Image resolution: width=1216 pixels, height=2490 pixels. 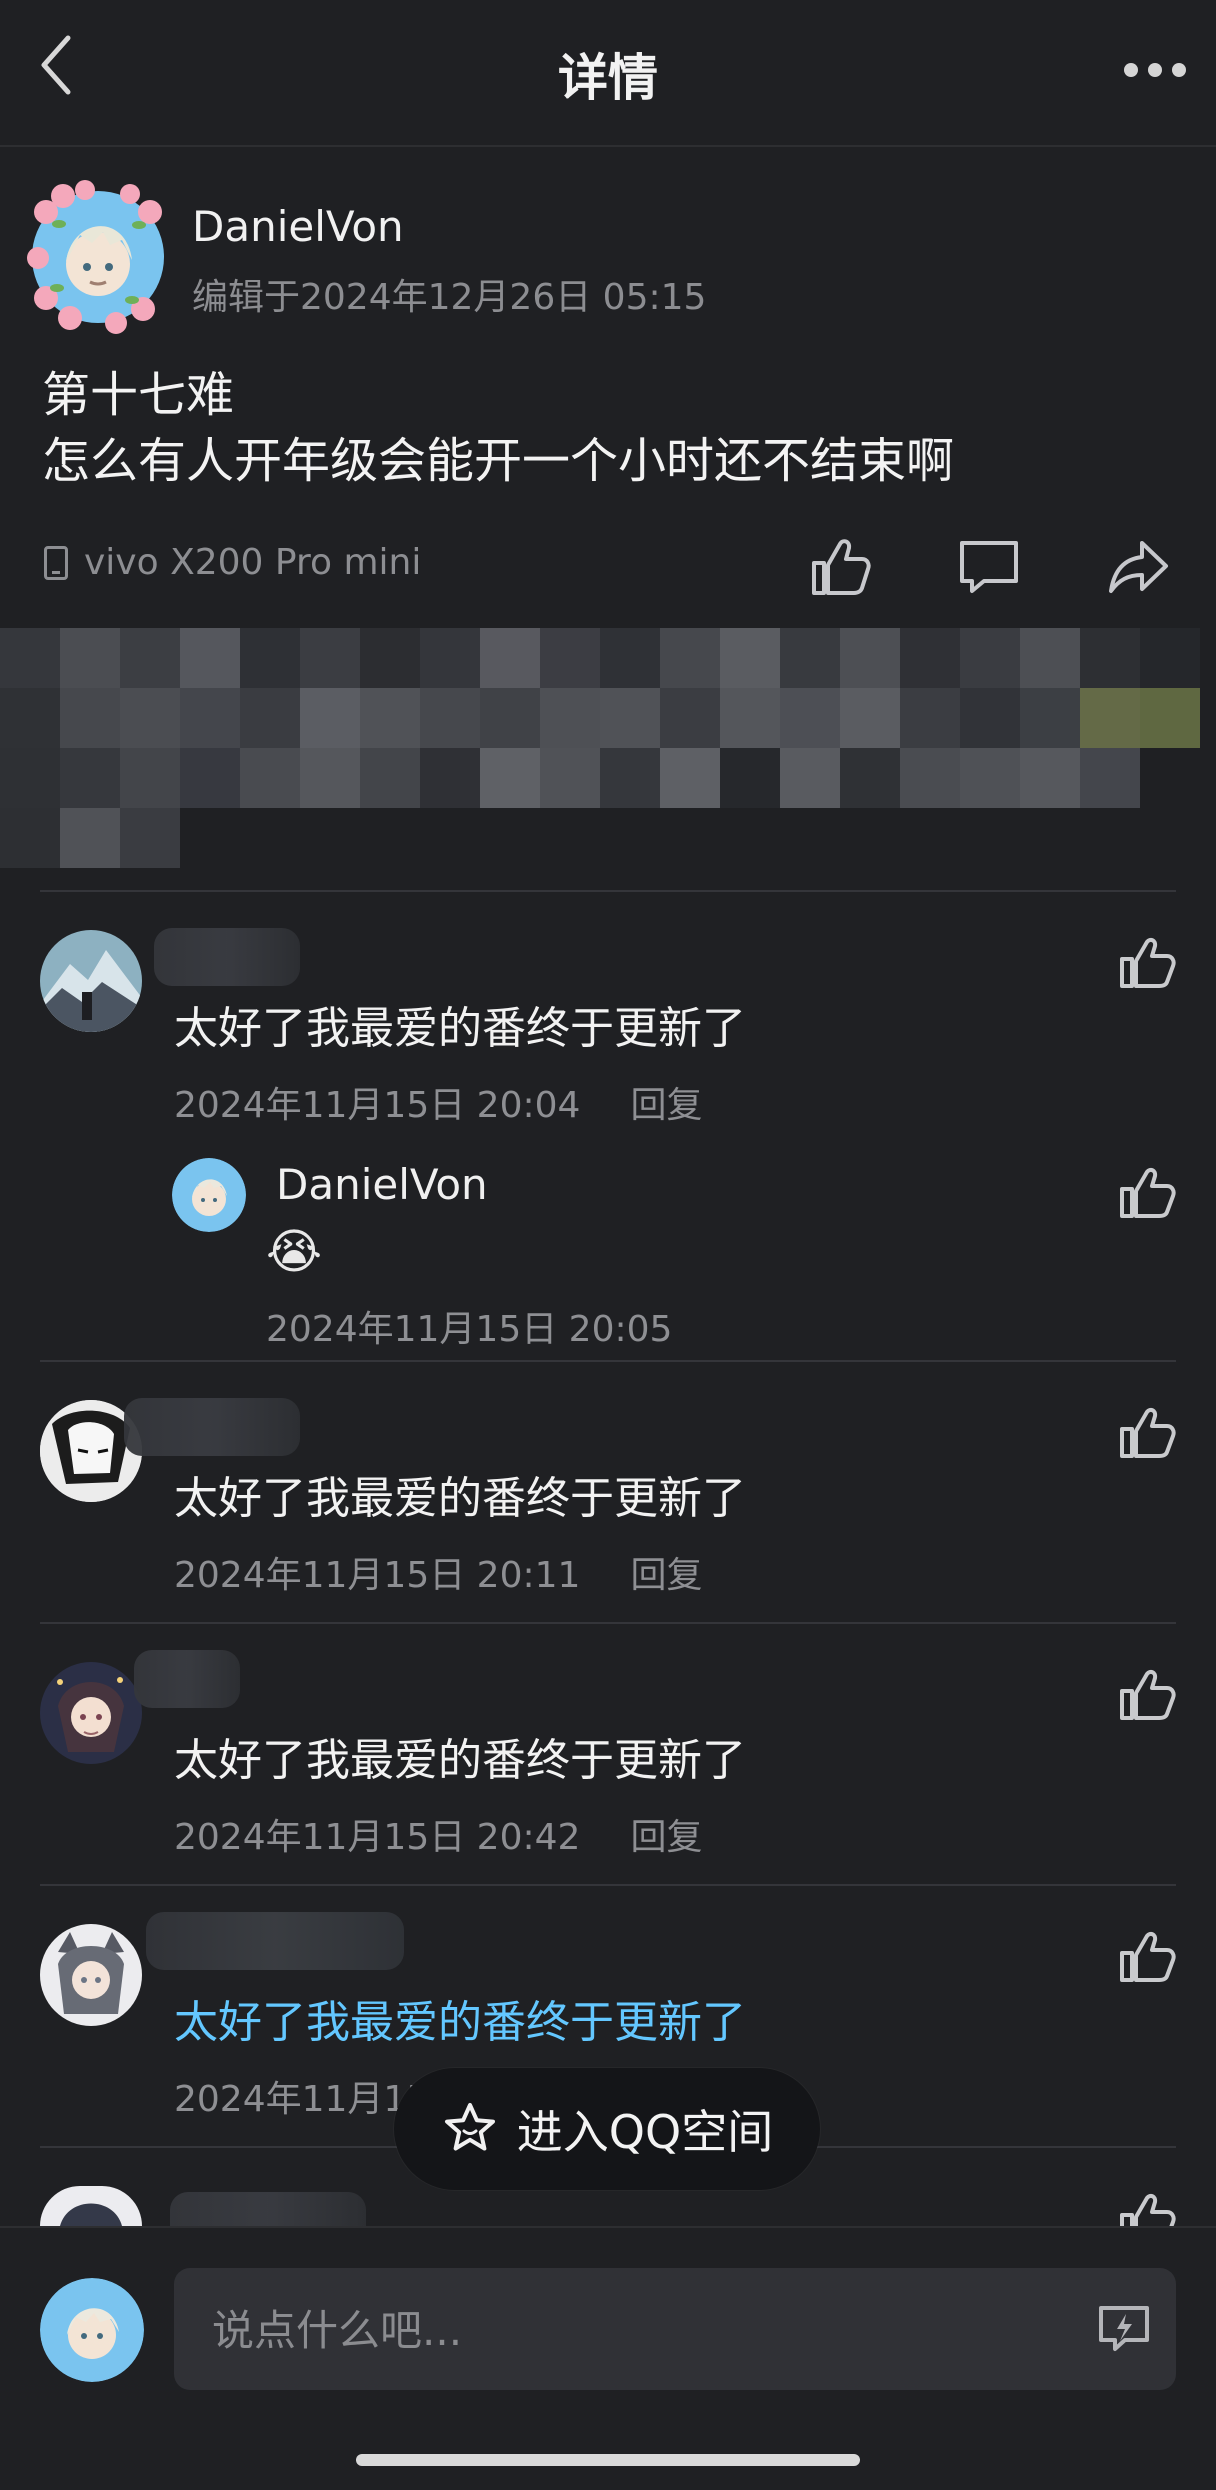 I want to click on pixelated-like-list, so click(x=608, y=750).